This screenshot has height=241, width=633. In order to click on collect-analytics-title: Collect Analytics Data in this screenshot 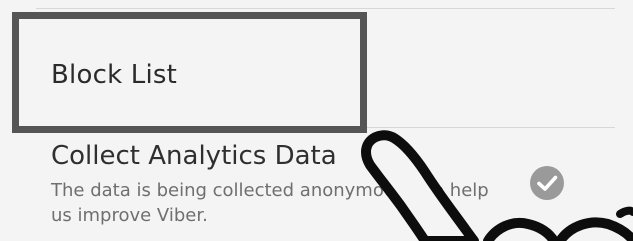, I will do `click(194, 156)`.